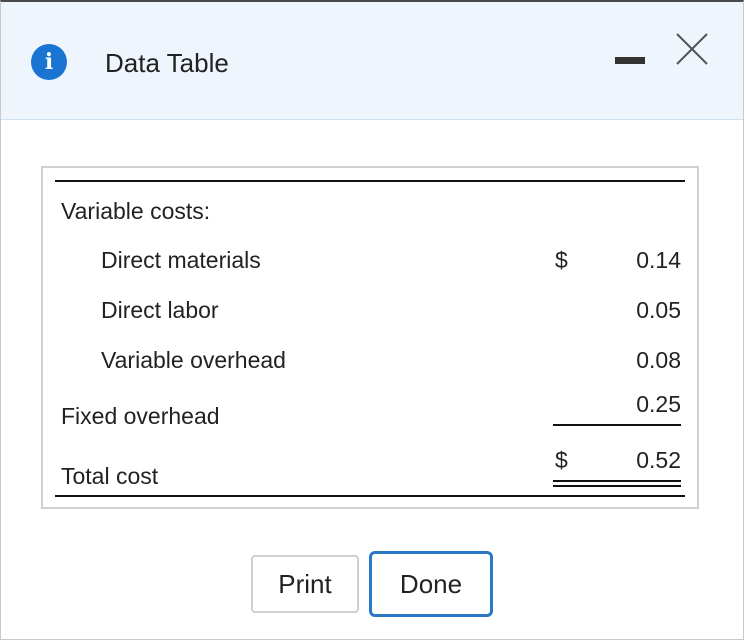 The width and height of the screenshot is (746, 642). Describe the element at coordinates (658, 404) in the screenshot. I see `row-value: 0.25` at that location.